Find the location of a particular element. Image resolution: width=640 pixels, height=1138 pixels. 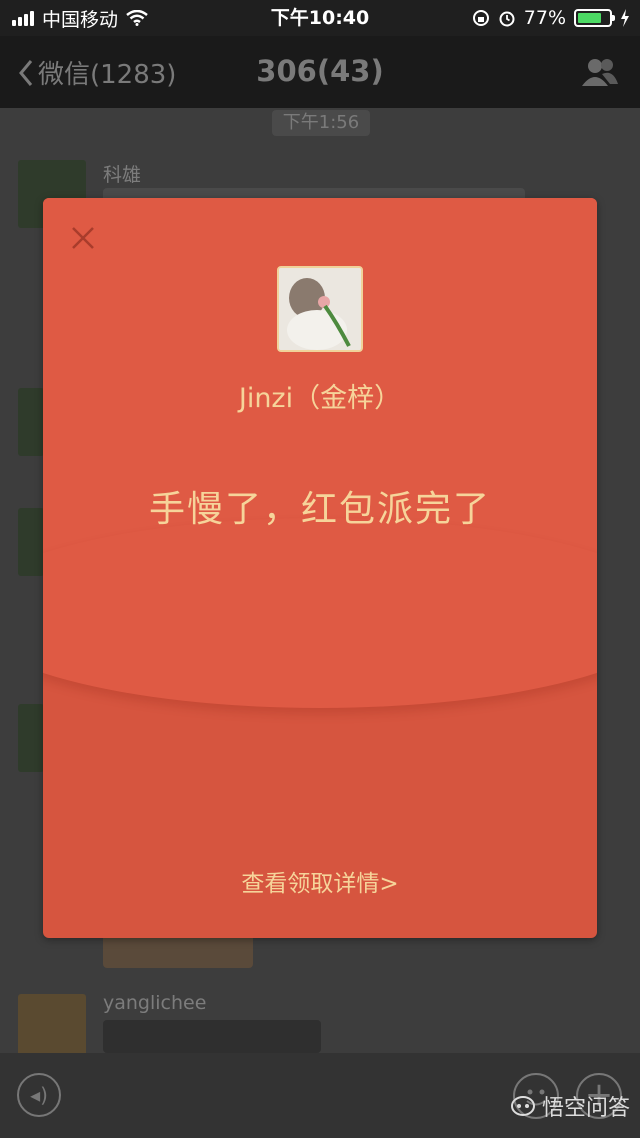

nav-bar: 微信(1283) 306(43) is located at coordinates (320, 72).